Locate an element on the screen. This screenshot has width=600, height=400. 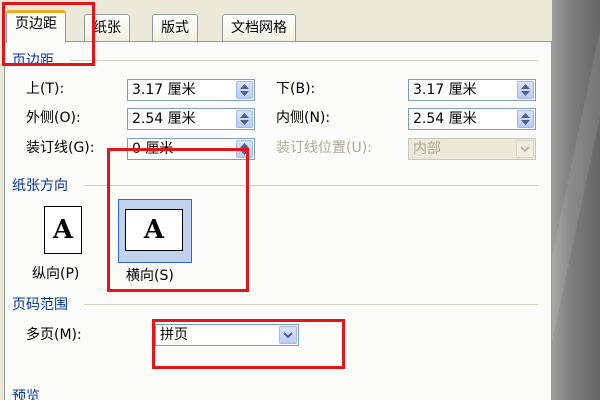
top-margin-value: 3.17 厘米 is located at coordinates (164, 90).